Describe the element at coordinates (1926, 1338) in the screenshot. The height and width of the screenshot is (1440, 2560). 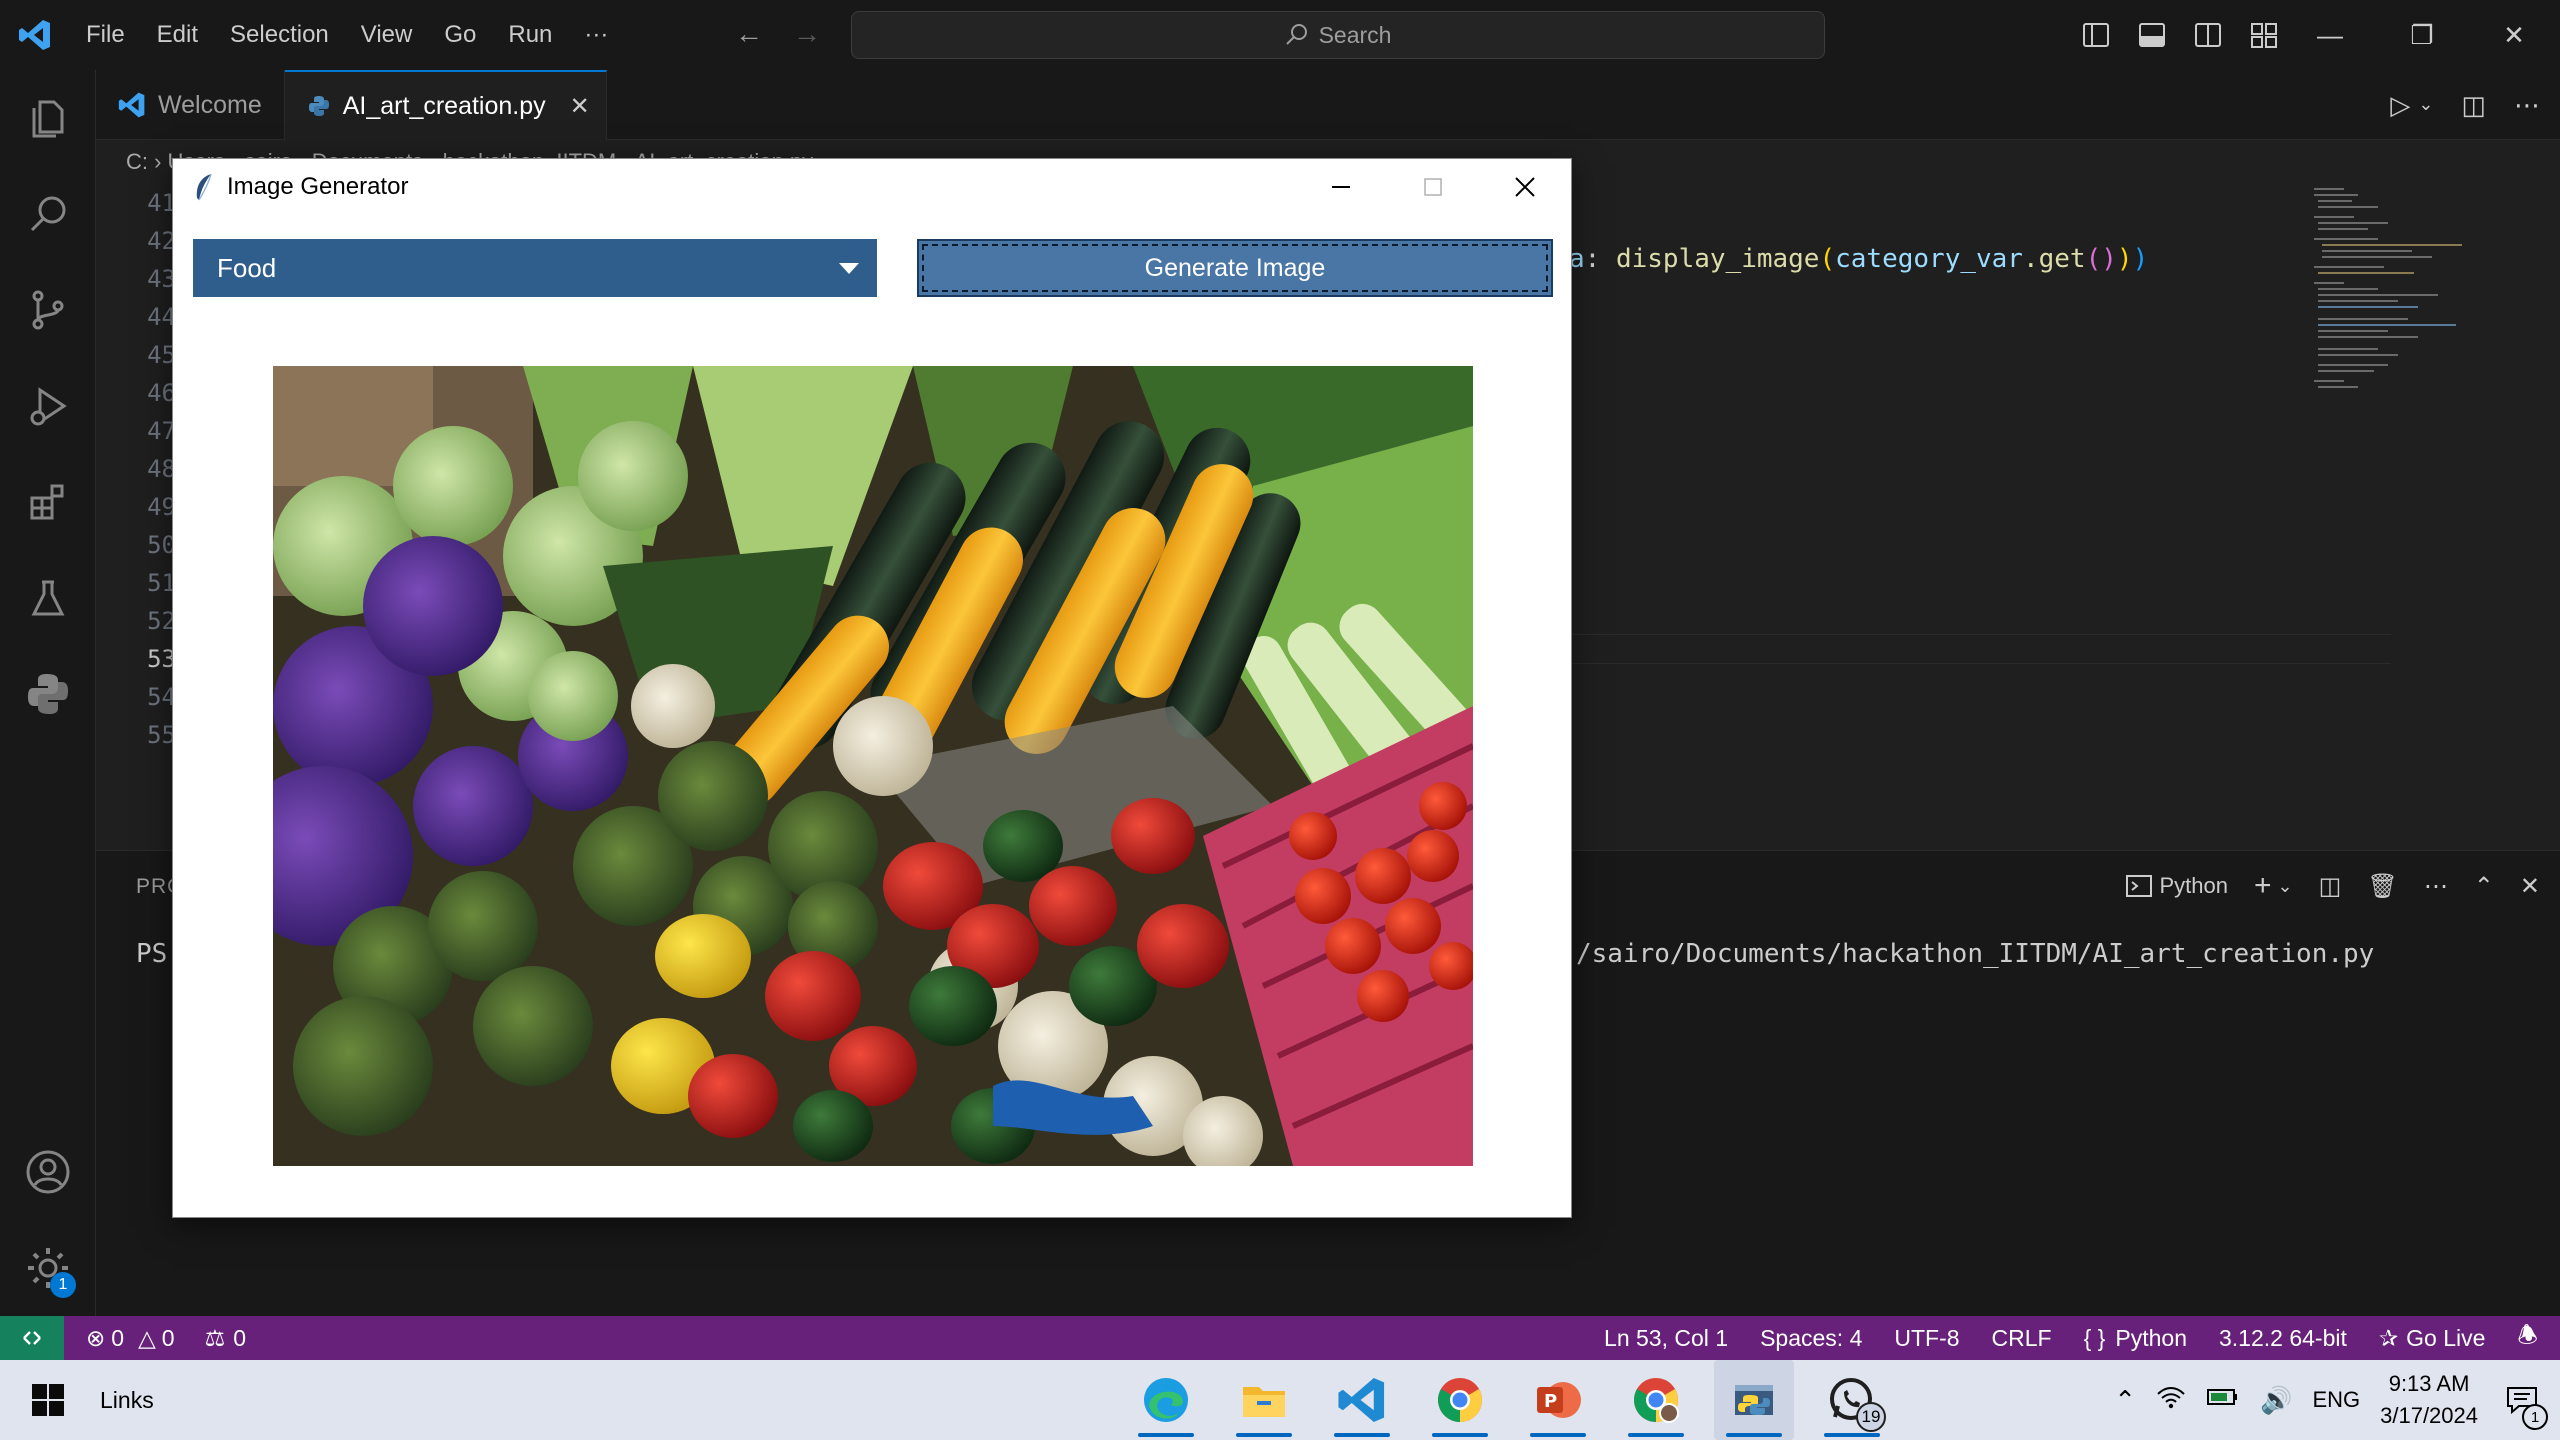
I see `file-encoding: UTF-8` at that location.